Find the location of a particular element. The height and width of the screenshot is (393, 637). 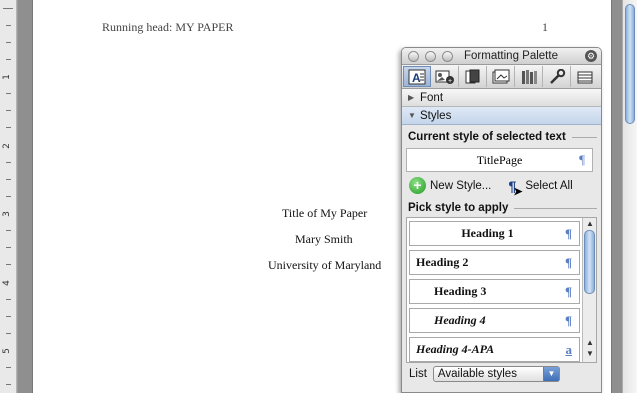

reference-tools-icon is located at coordinates (529, 76).